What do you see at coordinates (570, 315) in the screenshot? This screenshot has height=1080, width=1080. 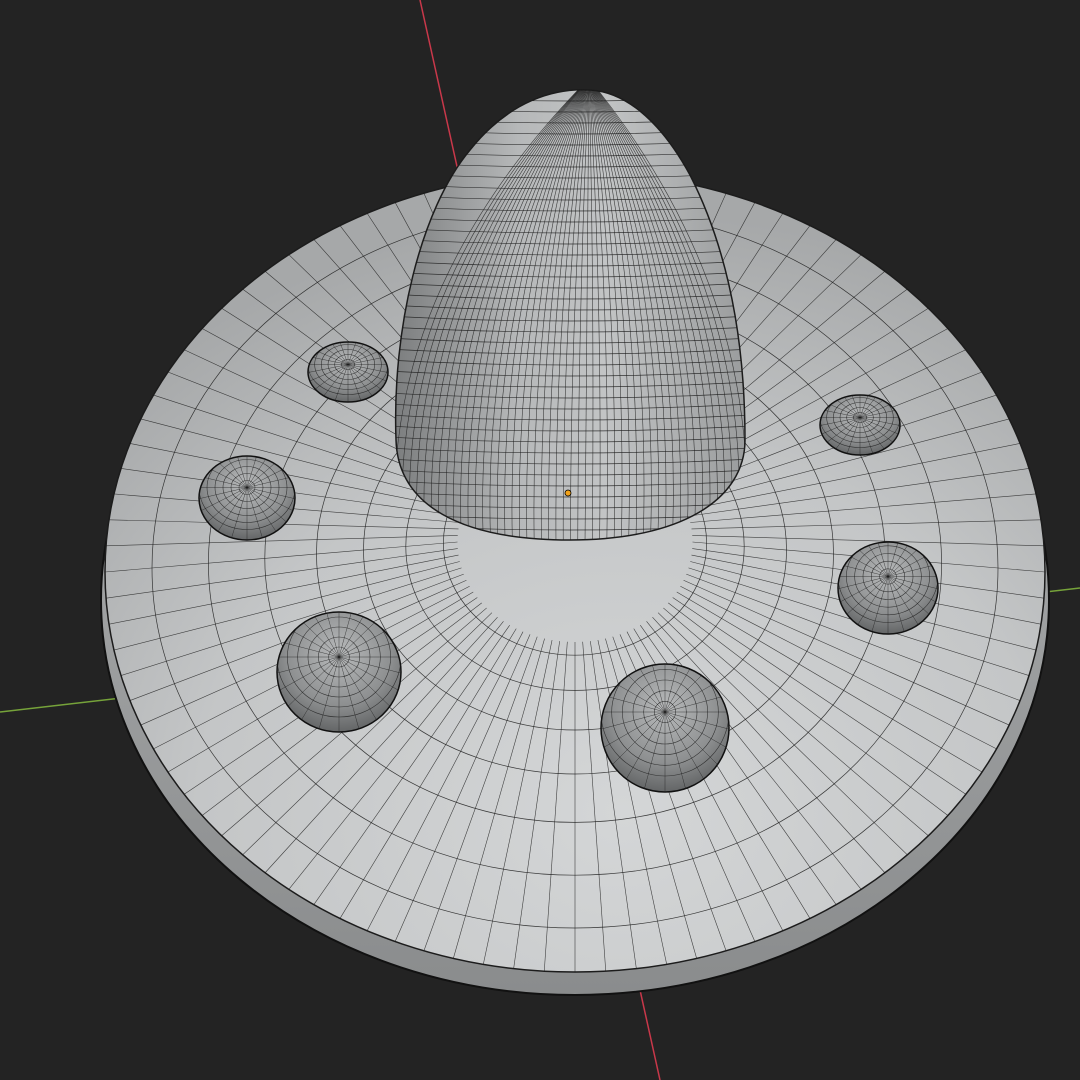 I see `cone-dome` at bounding box center [570, 315].